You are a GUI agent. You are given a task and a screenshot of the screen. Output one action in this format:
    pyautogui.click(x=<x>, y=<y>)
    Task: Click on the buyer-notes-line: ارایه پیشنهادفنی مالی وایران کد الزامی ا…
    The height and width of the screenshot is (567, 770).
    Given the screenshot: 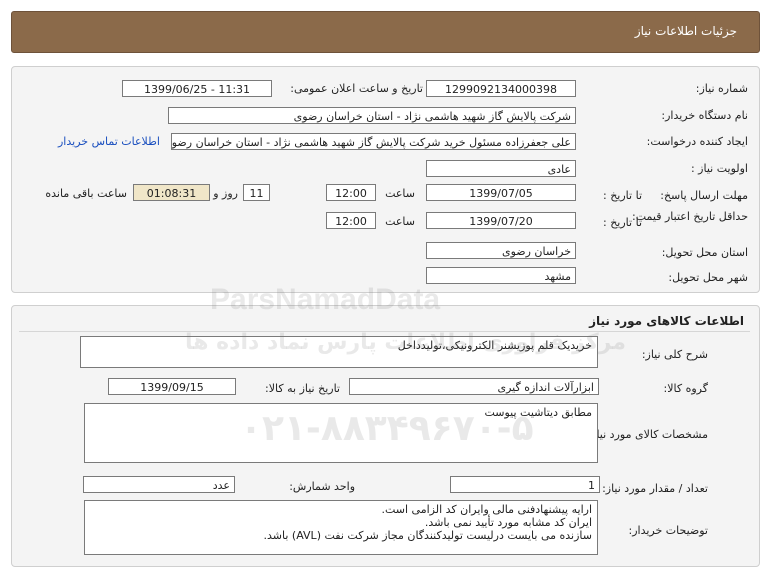 What is the action you would take?
    pyautogui.click(x=486, y=509)
    